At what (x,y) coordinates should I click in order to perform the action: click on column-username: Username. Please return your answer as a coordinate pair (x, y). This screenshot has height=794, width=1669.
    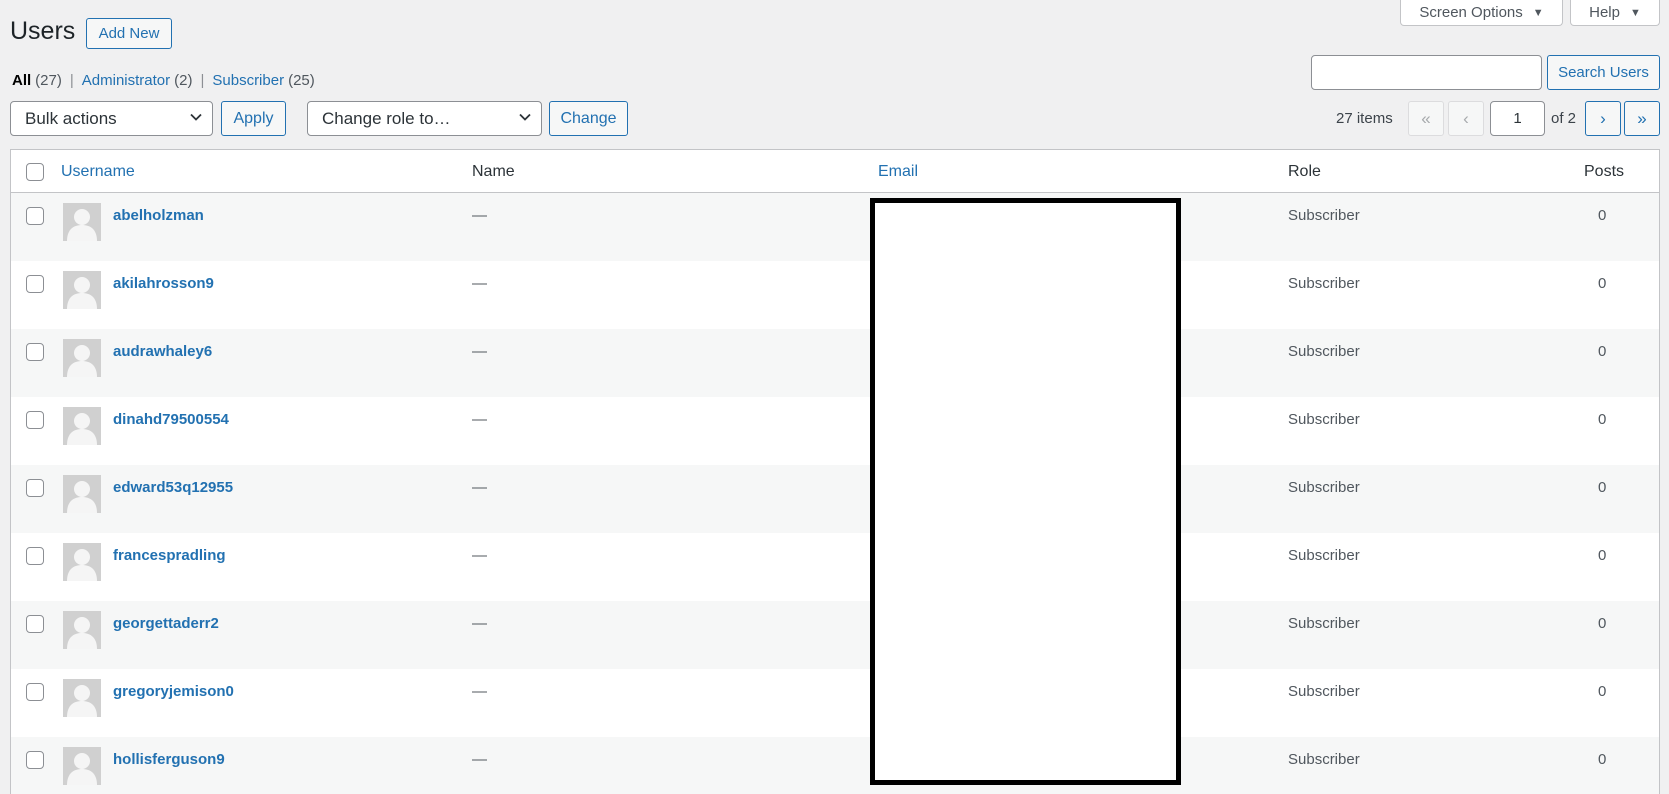
    Looking at the image, I should click on (98, 172).